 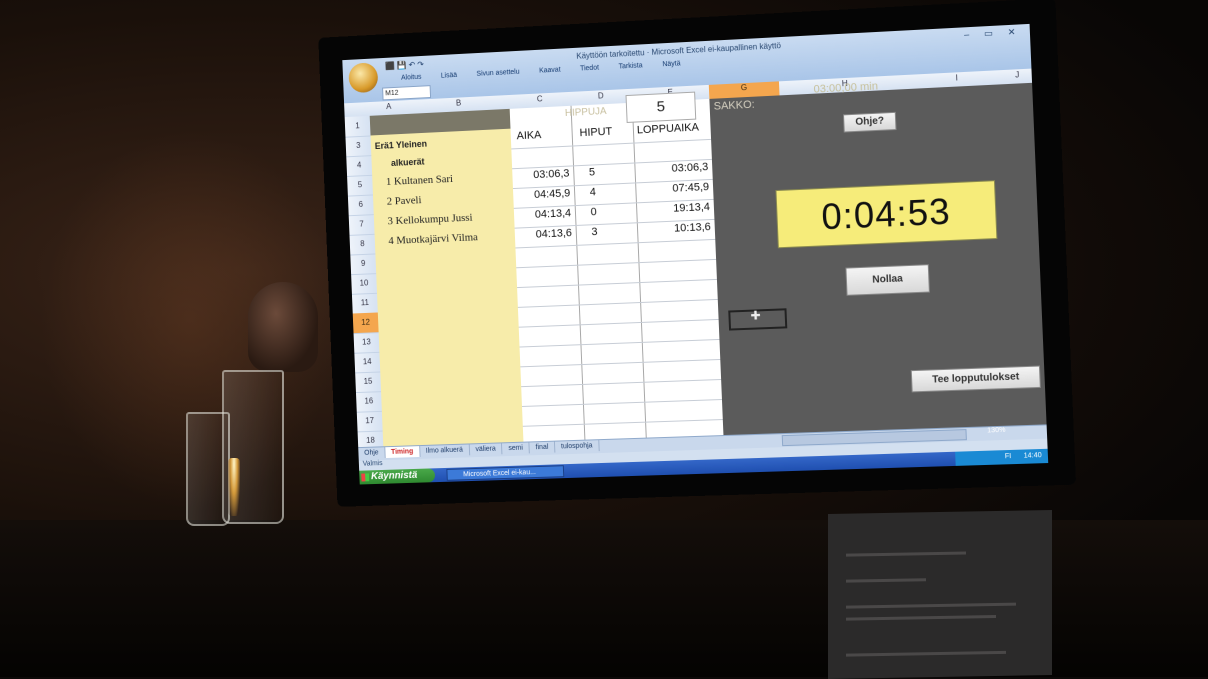 I want to click on row-header: 13, so click(x=366, y=343).